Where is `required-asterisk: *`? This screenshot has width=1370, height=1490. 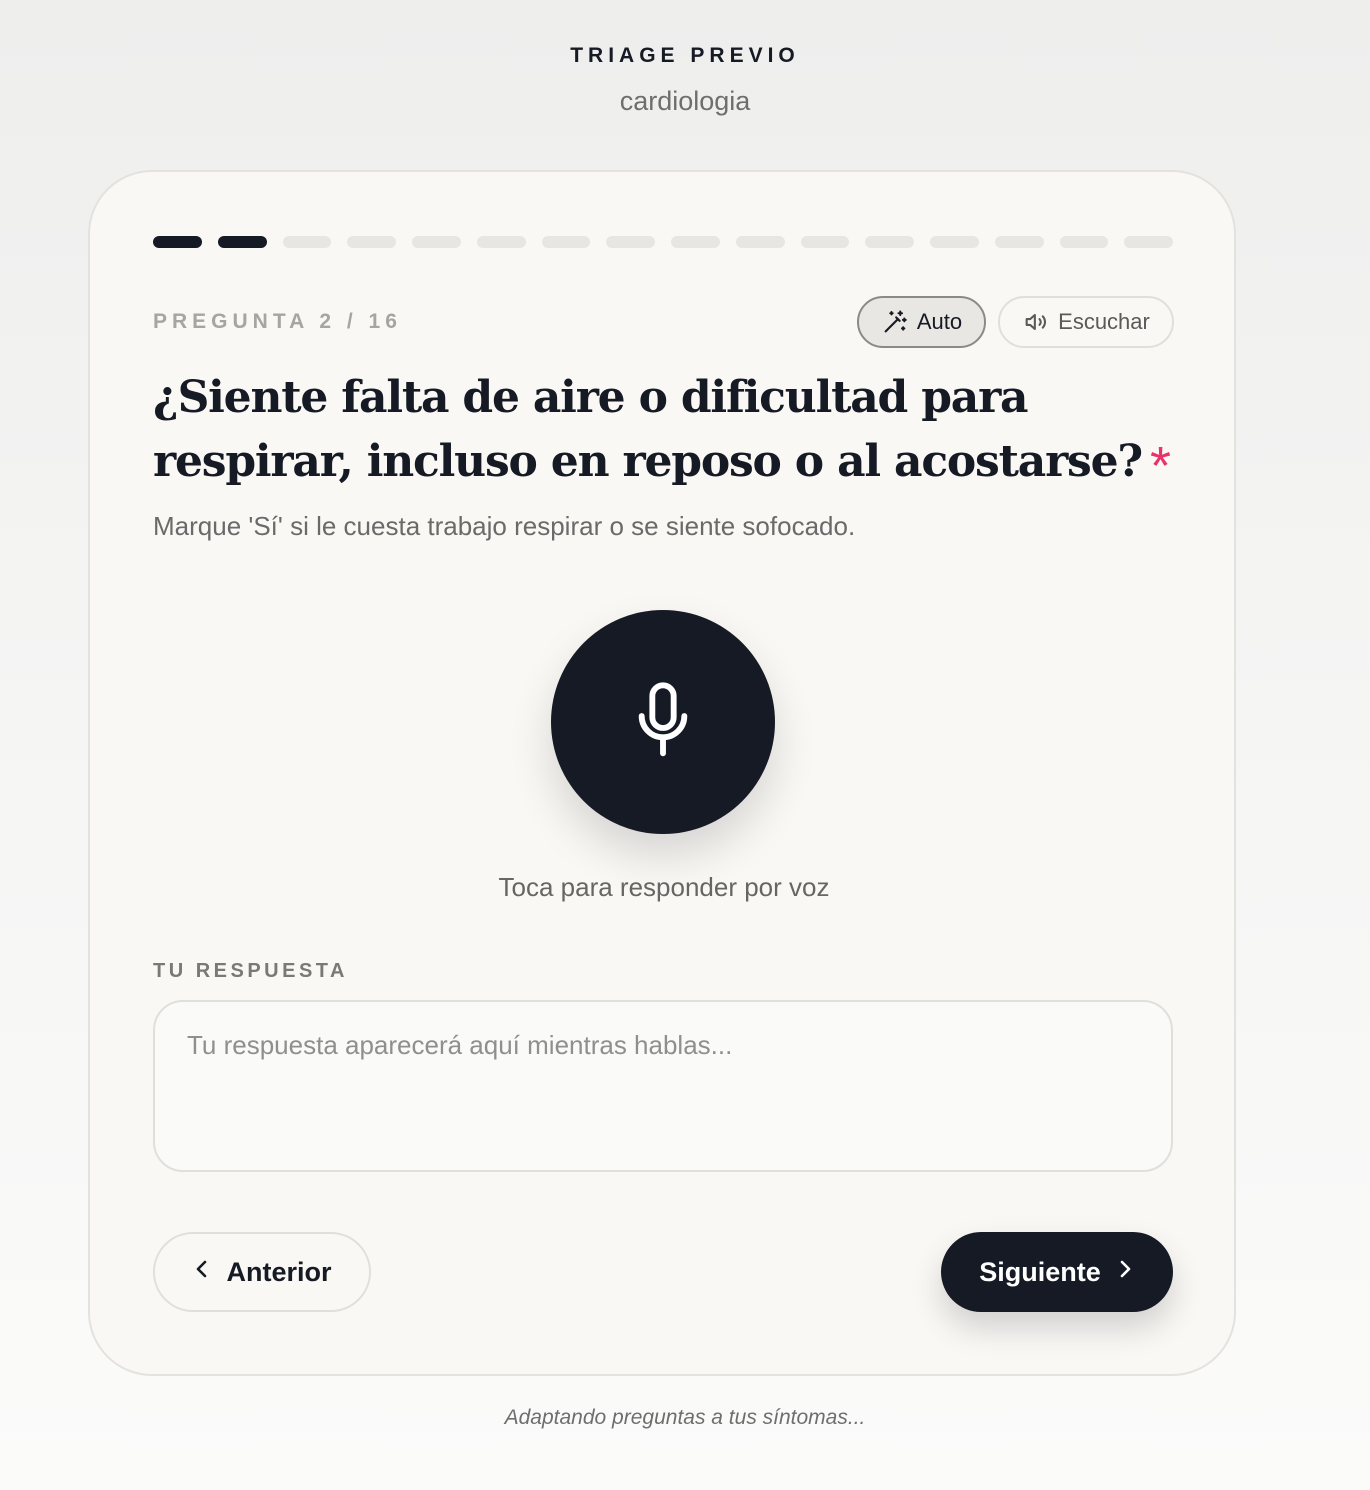
required-asterisk: * is located at coordinates (1160, 466).